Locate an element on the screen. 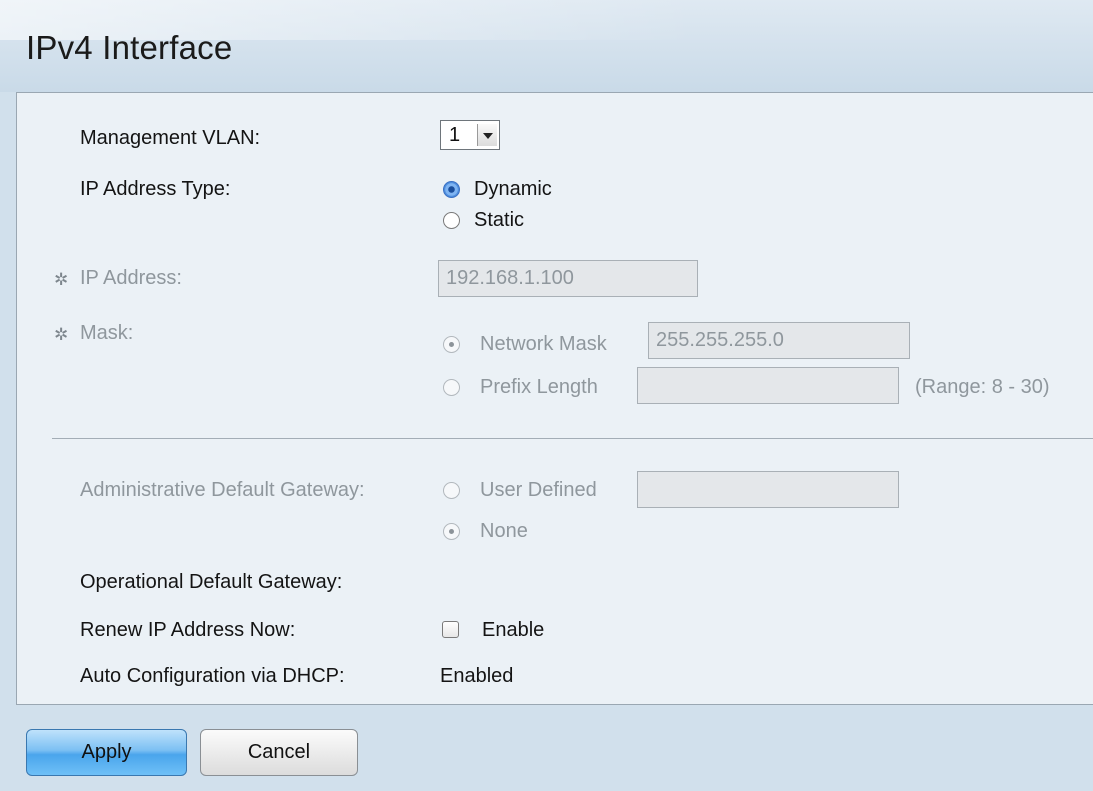  mask-network-radio is located at coordinates (451, 344).